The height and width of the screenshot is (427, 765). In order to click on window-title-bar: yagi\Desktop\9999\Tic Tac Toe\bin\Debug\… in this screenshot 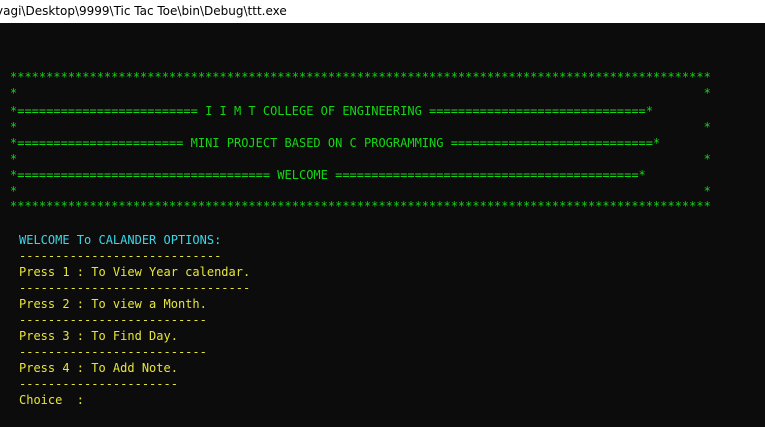, I will do `click(382, 11)`.